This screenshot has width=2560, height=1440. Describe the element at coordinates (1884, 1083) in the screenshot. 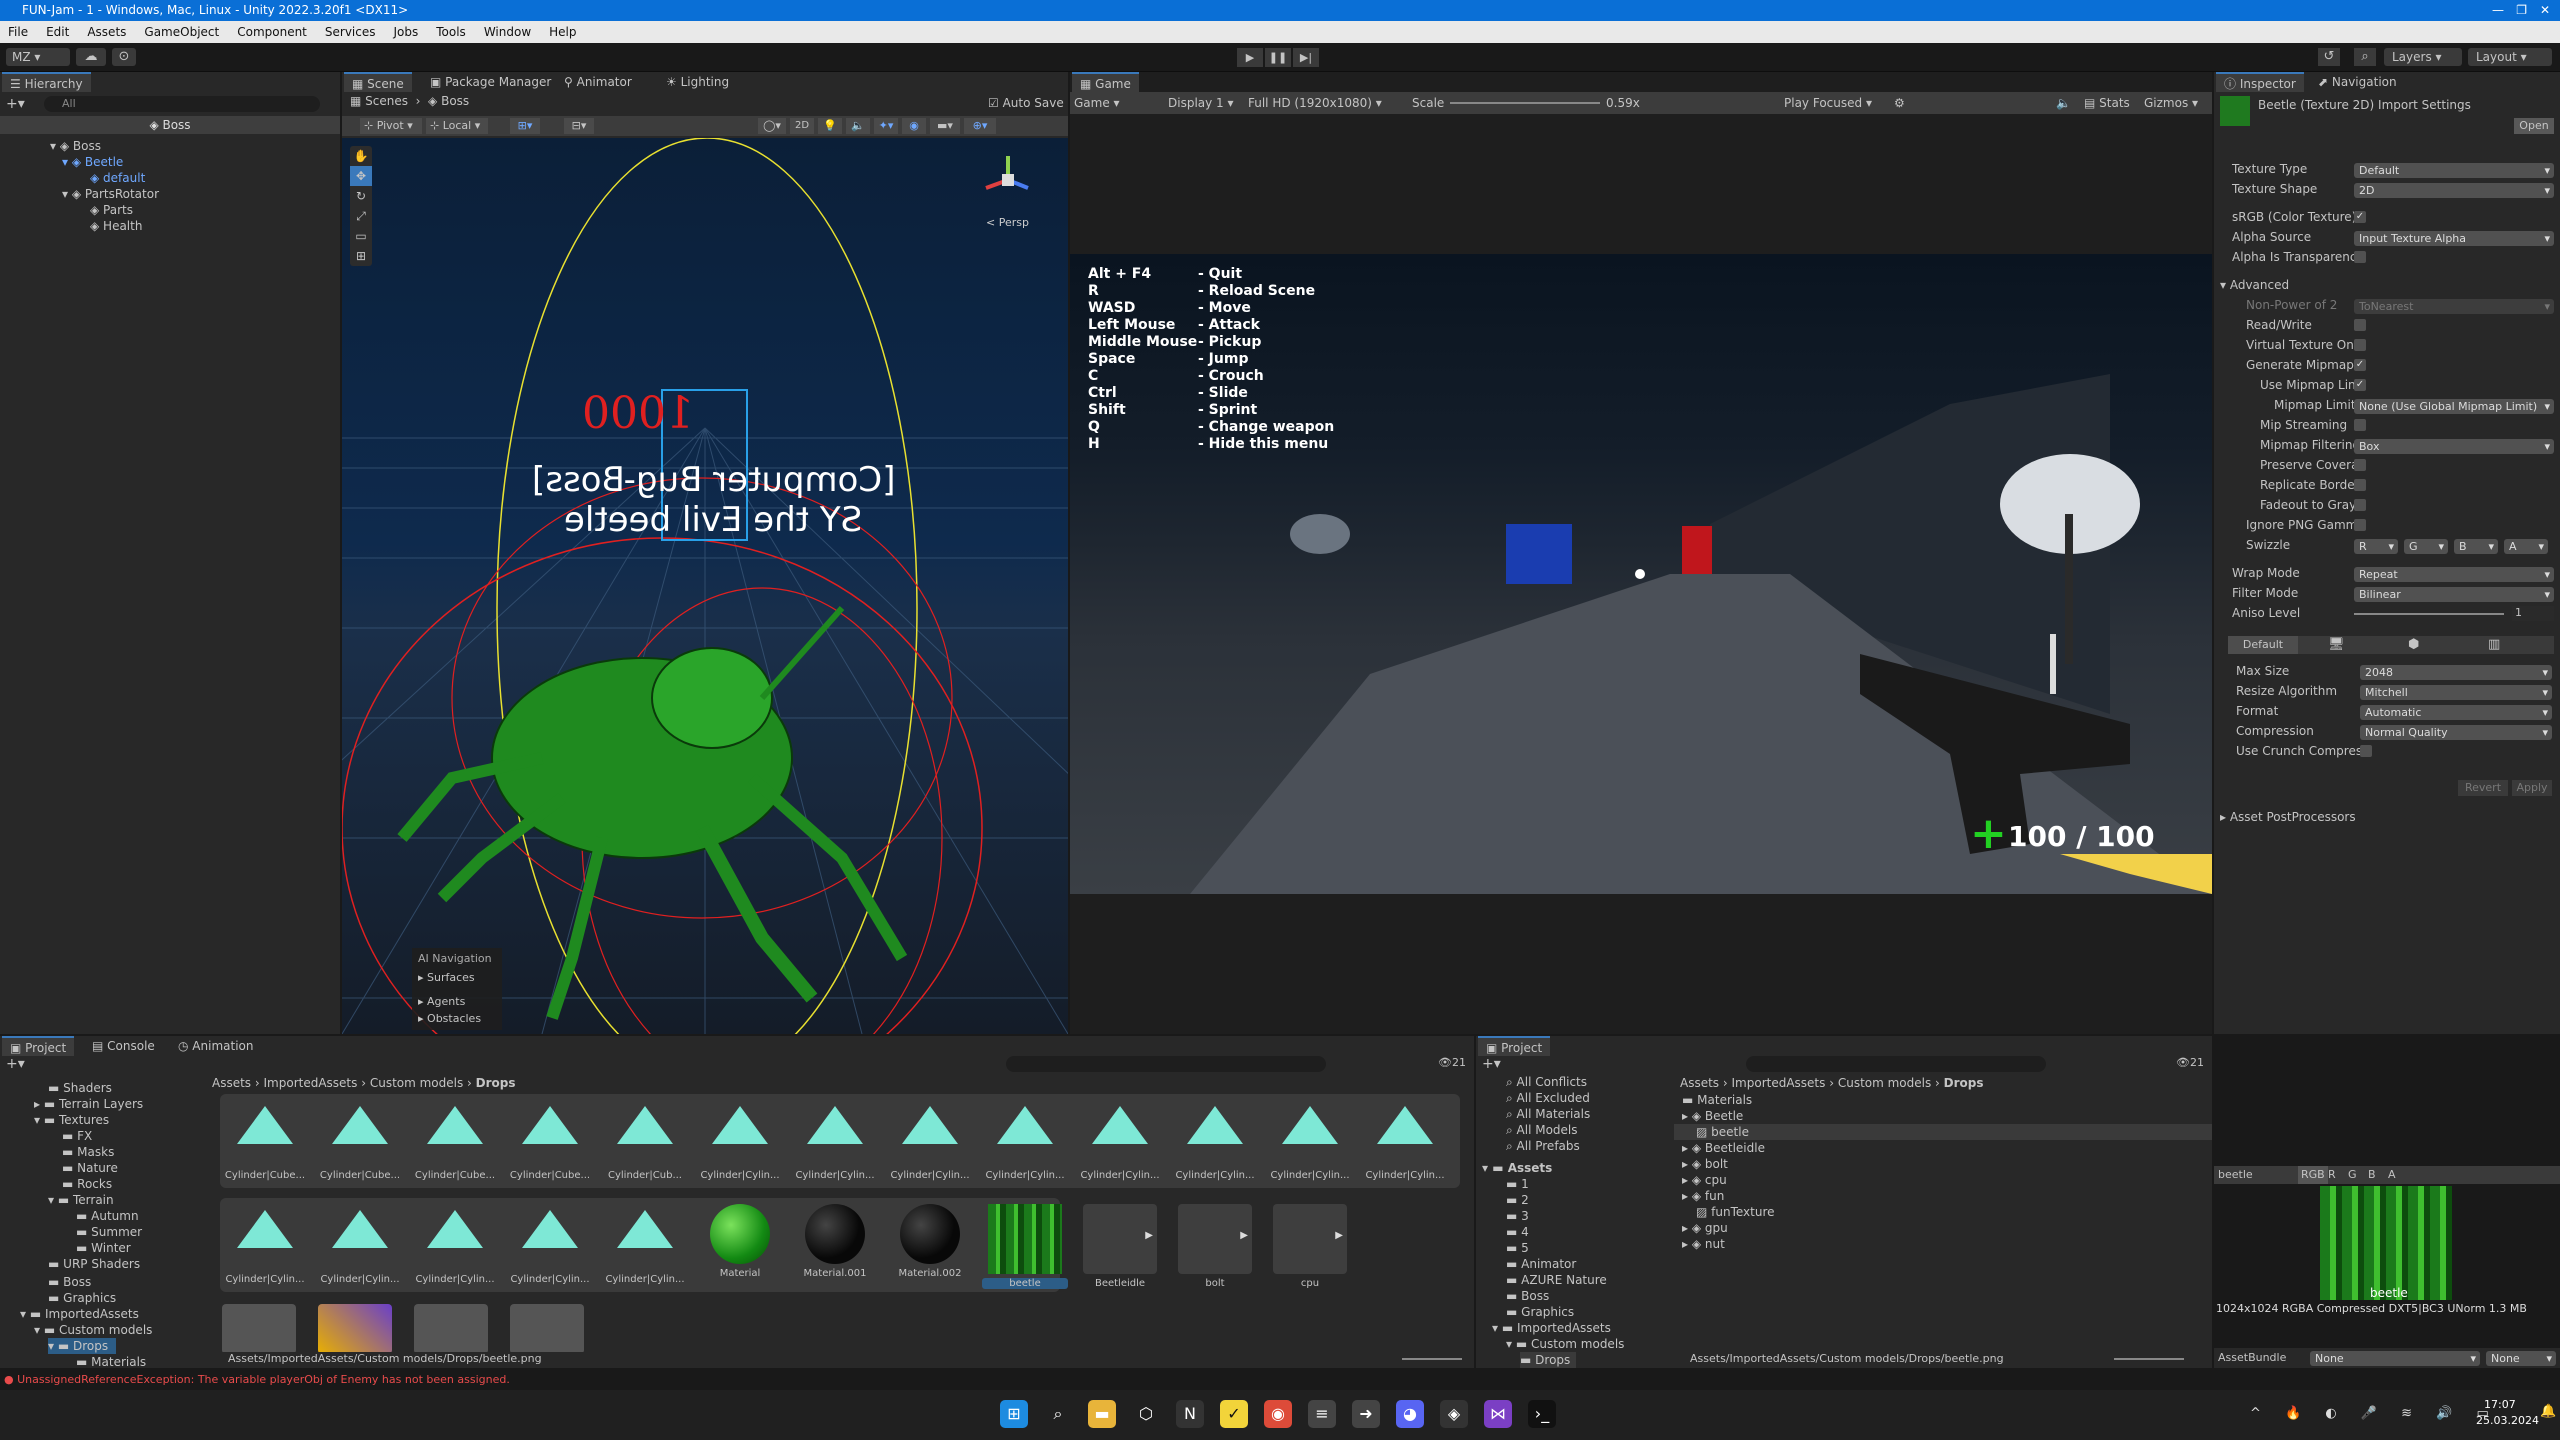

I see `crumb2-custom: Custom models` at that location.